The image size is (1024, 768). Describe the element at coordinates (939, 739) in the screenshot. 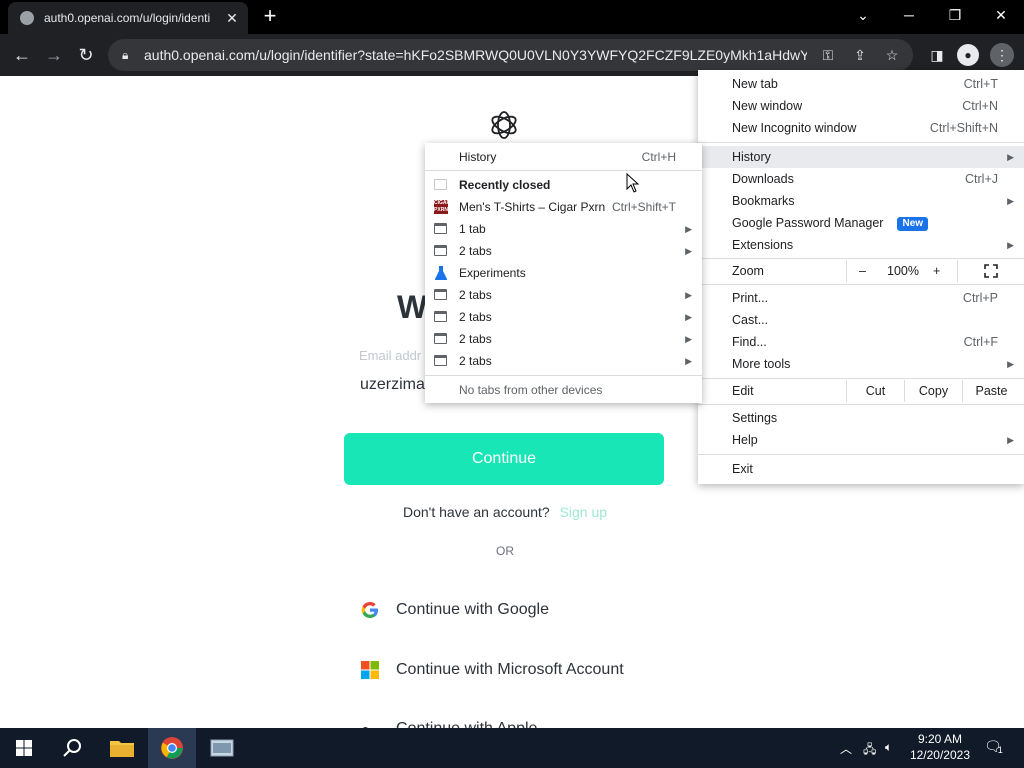

I see `clock-time: 9:20 AM` at that location.